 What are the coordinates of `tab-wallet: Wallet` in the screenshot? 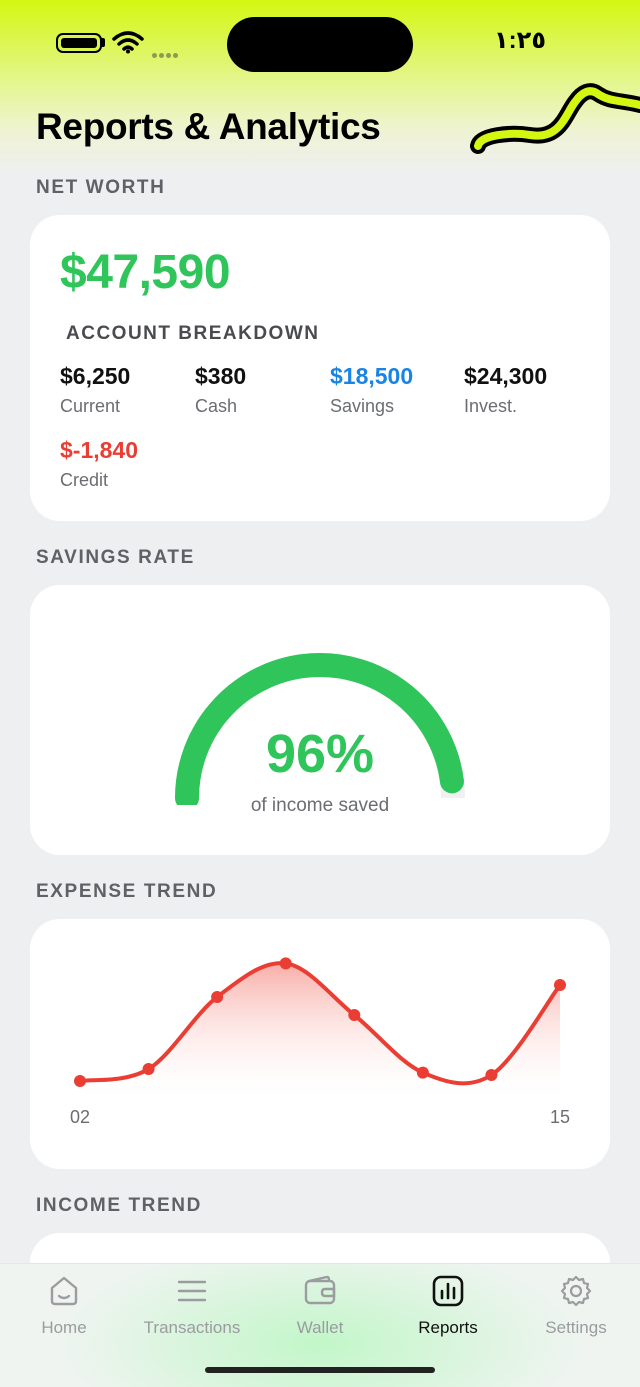 It's located at (320, 1314).